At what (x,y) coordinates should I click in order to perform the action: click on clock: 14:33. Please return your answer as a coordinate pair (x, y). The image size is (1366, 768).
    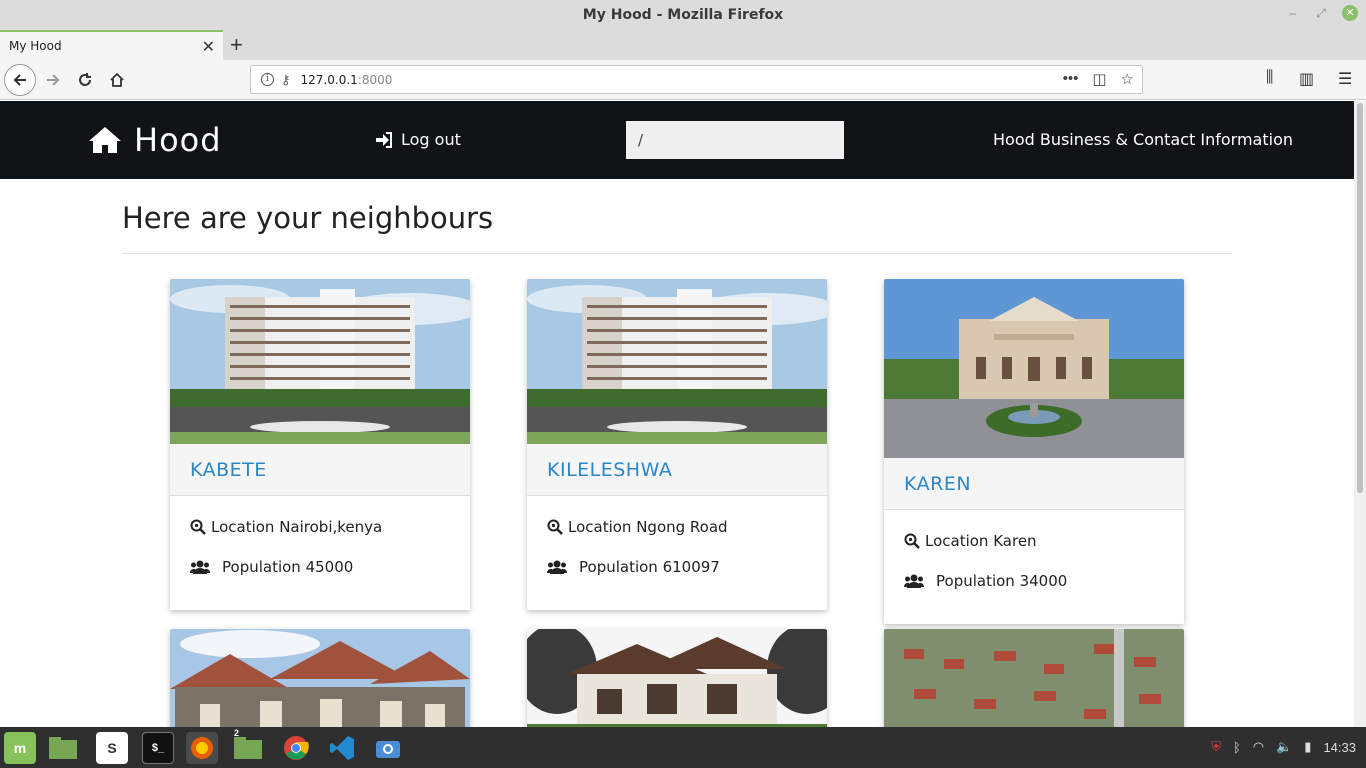
    Looking at the image, I should click on (1339, 747).